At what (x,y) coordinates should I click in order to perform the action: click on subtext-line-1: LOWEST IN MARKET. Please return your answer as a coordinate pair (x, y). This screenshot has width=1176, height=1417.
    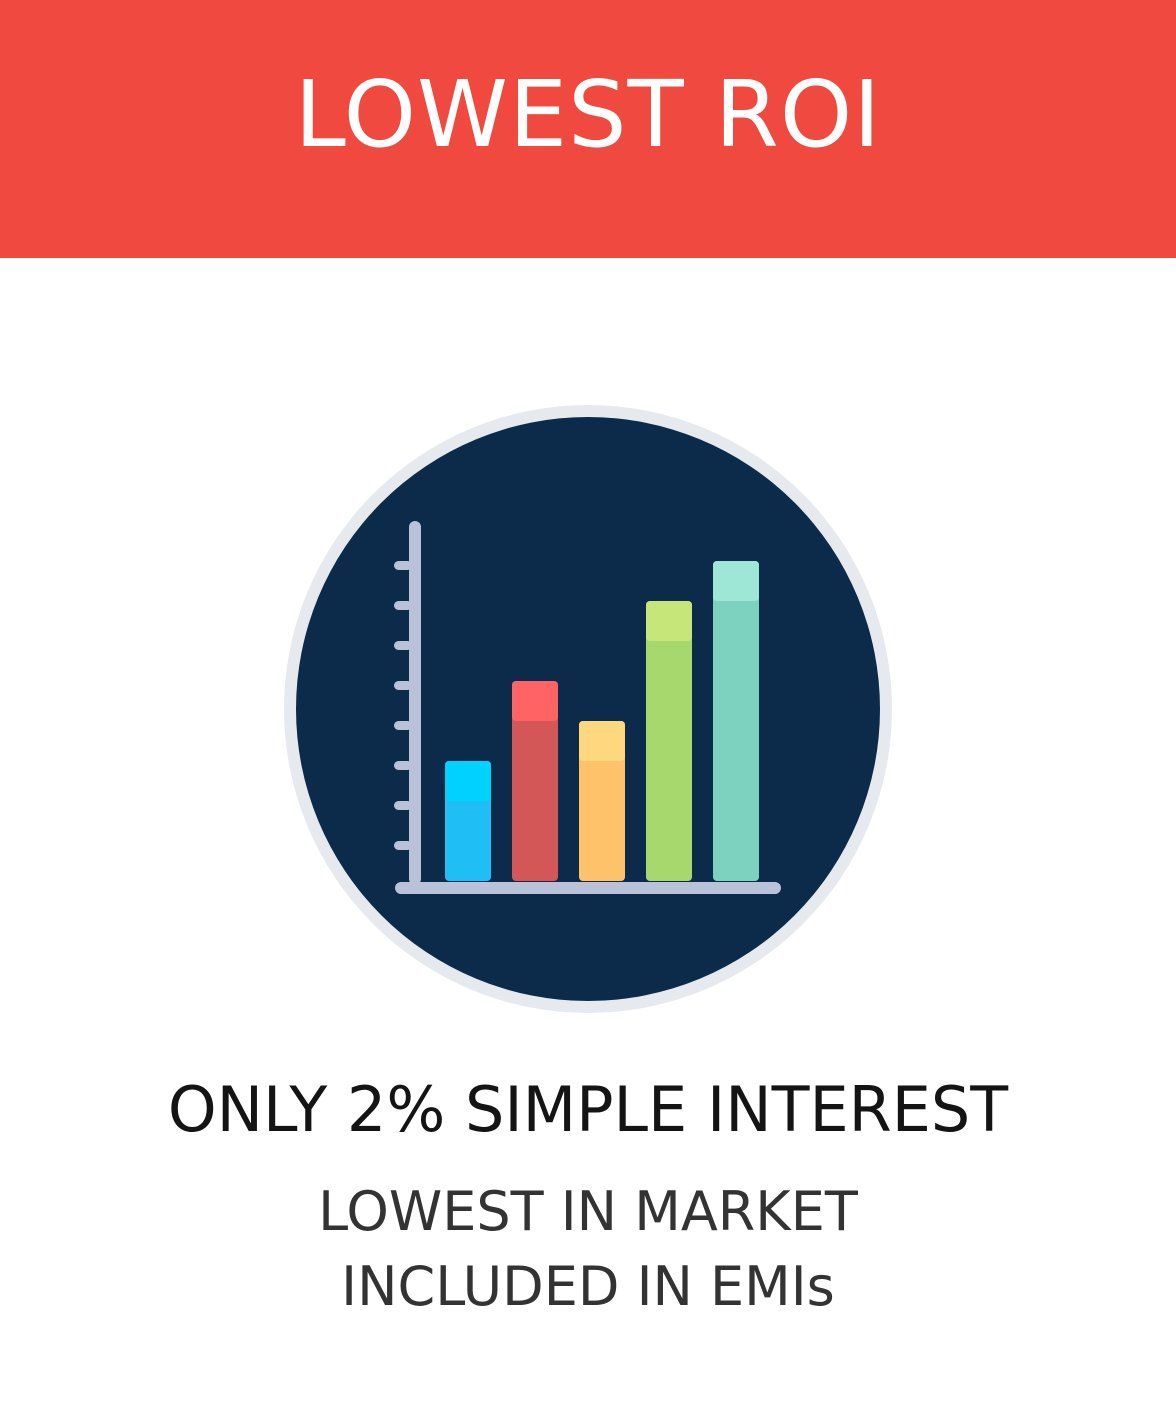
    Looking at the image, I should click on (588, 1211).